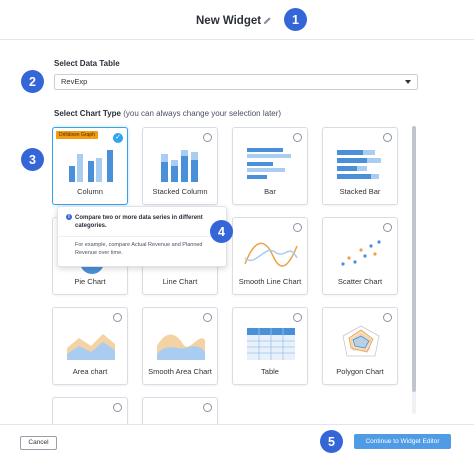 This screenshot has width=474, height=456. Describe the element at coordinates (361, 341) in the screenshot. I see `polygon-chart-icon` at that location.